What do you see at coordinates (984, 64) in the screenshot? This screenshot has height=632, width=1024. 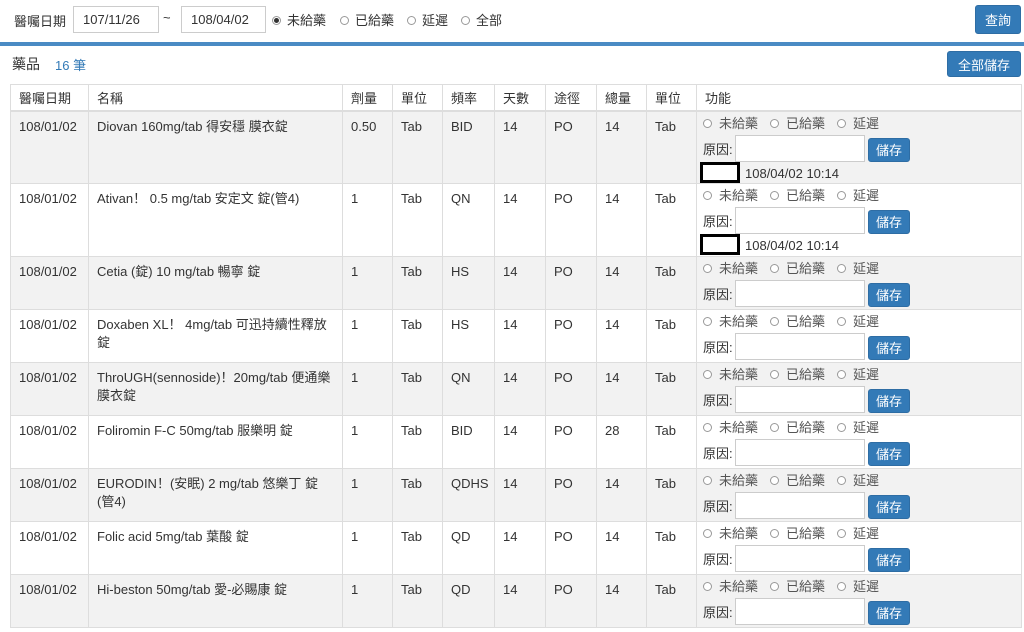 I see `save-all-button: 全部儲存` at bounding box center [984, 64].